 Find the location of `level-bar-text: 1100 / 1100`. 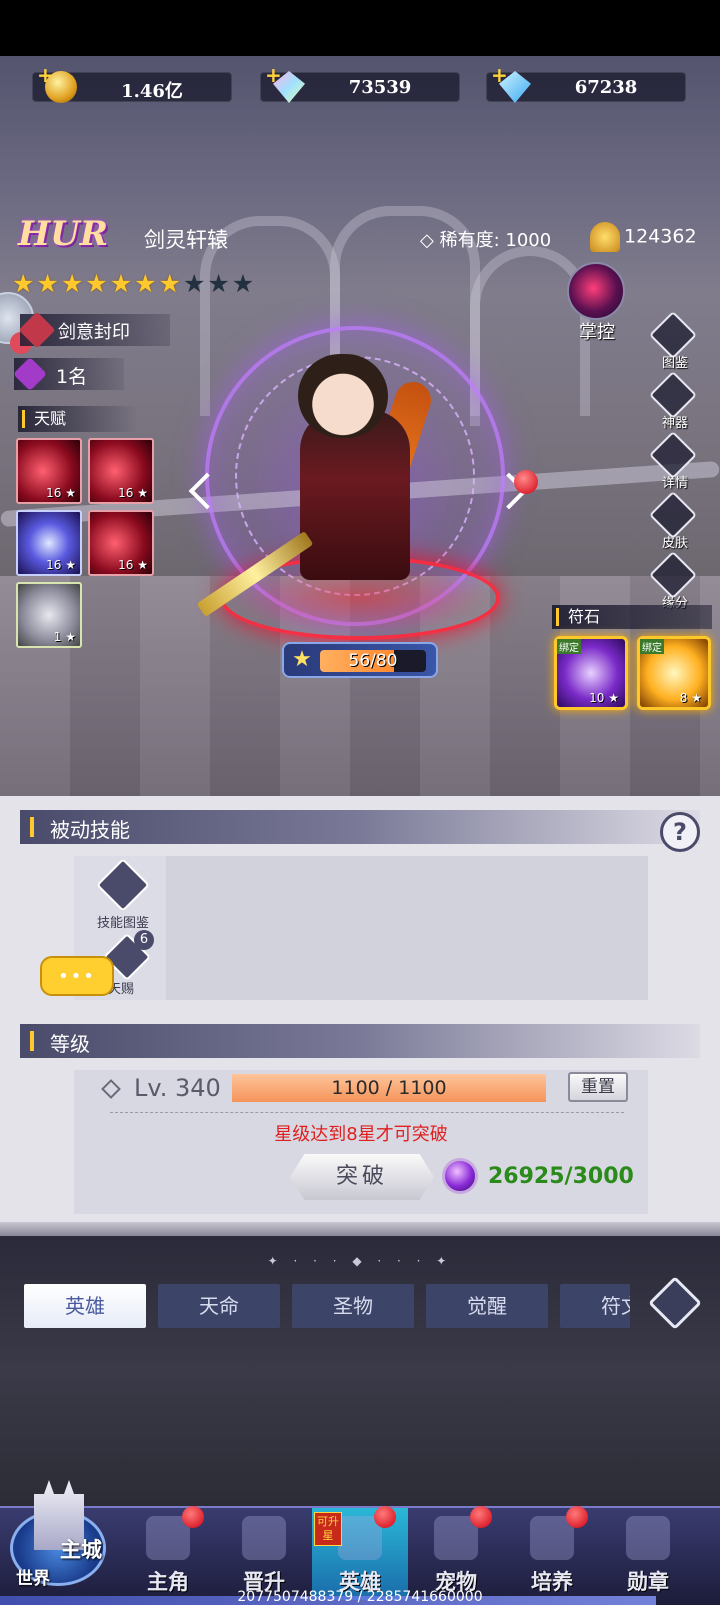

level-bar-text: 1100 / 1100 is located at coordinates (389, 1088).